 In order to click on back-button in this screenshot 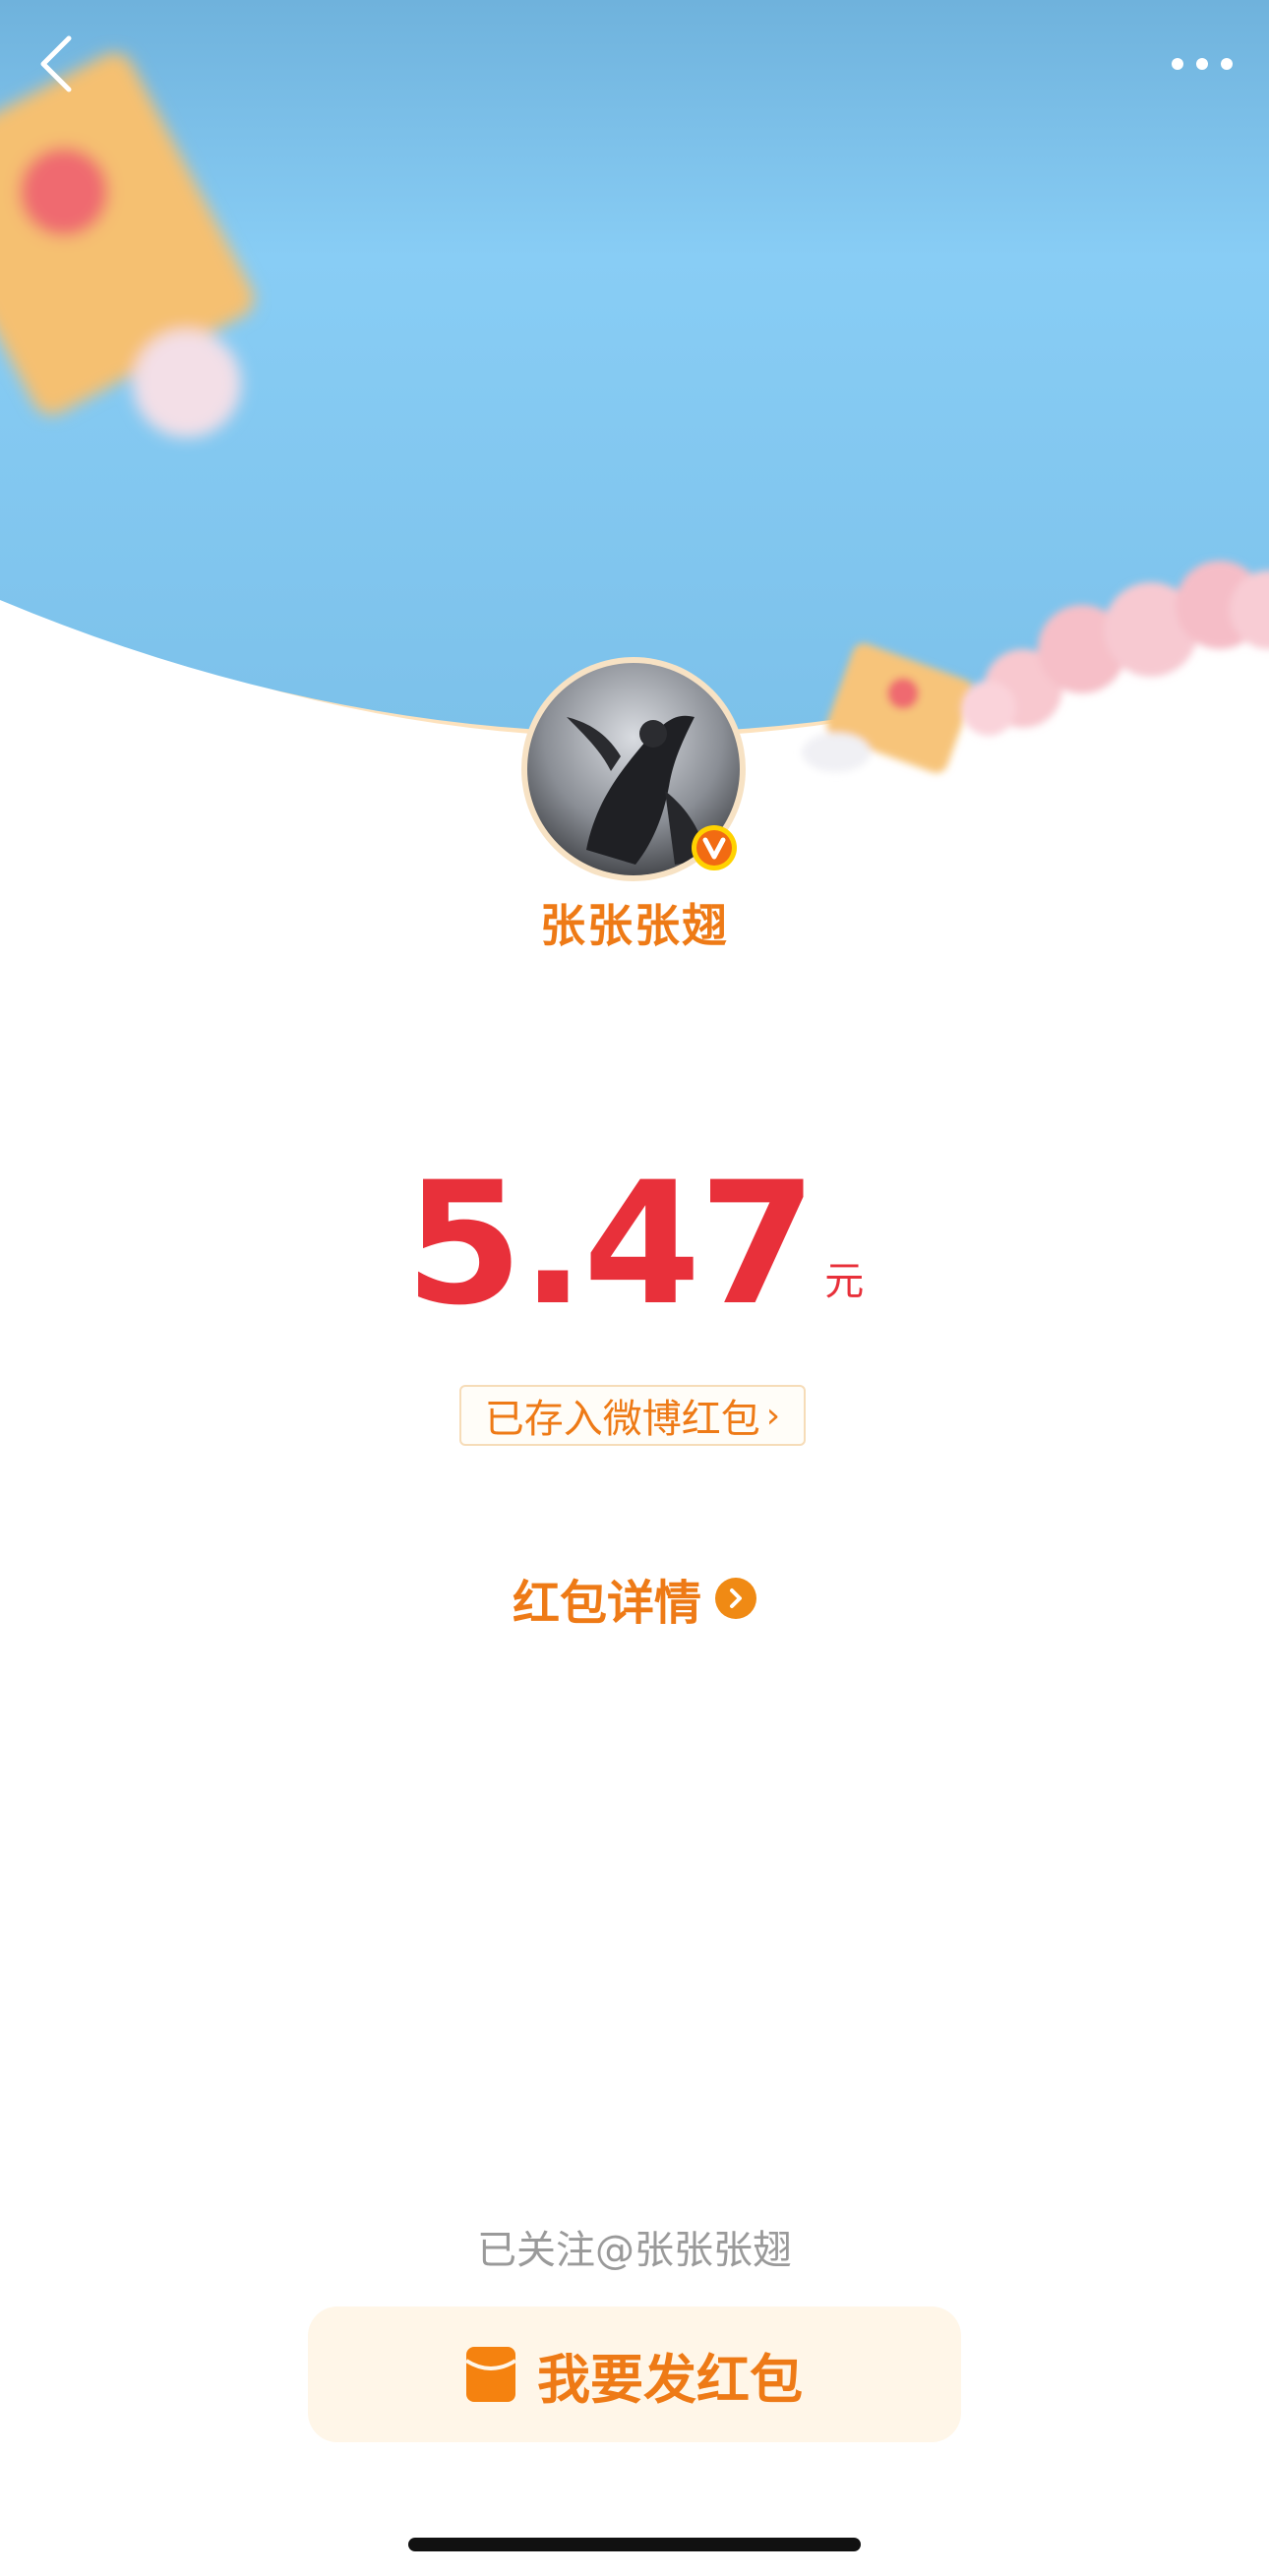, I will do `click(57, 64)`.